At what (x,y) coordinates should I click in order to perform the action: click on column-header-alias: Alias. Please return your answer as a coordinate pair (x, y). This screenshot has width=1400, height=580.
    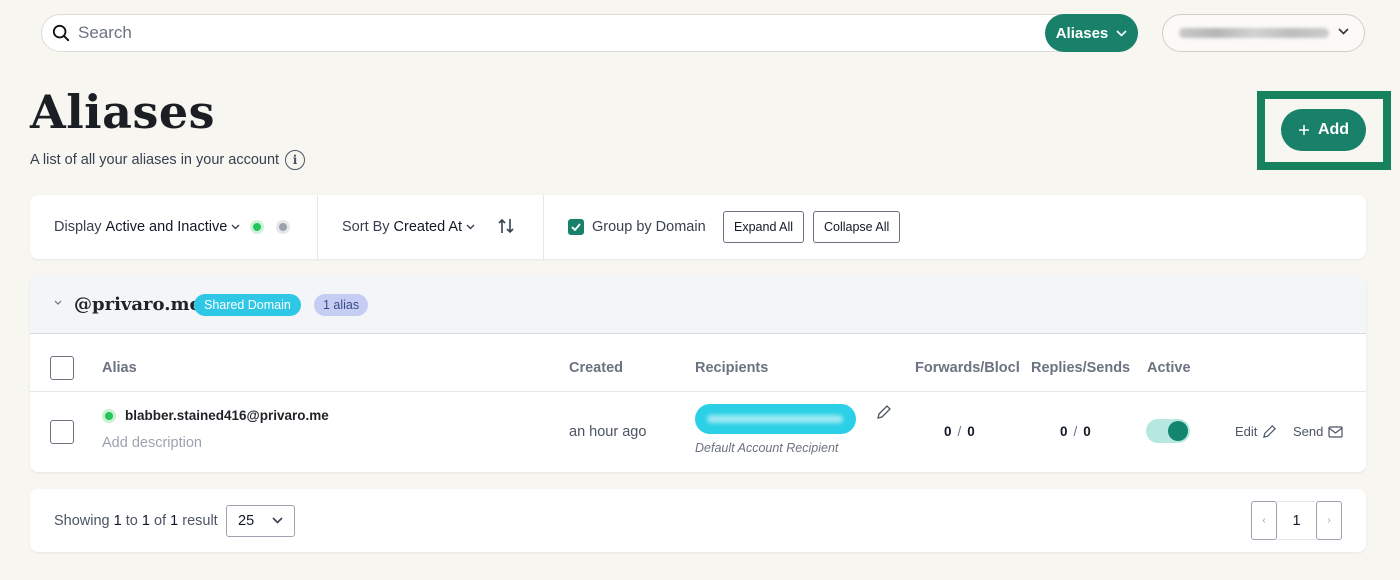
    Looking at the image, I should click on (119, 368).